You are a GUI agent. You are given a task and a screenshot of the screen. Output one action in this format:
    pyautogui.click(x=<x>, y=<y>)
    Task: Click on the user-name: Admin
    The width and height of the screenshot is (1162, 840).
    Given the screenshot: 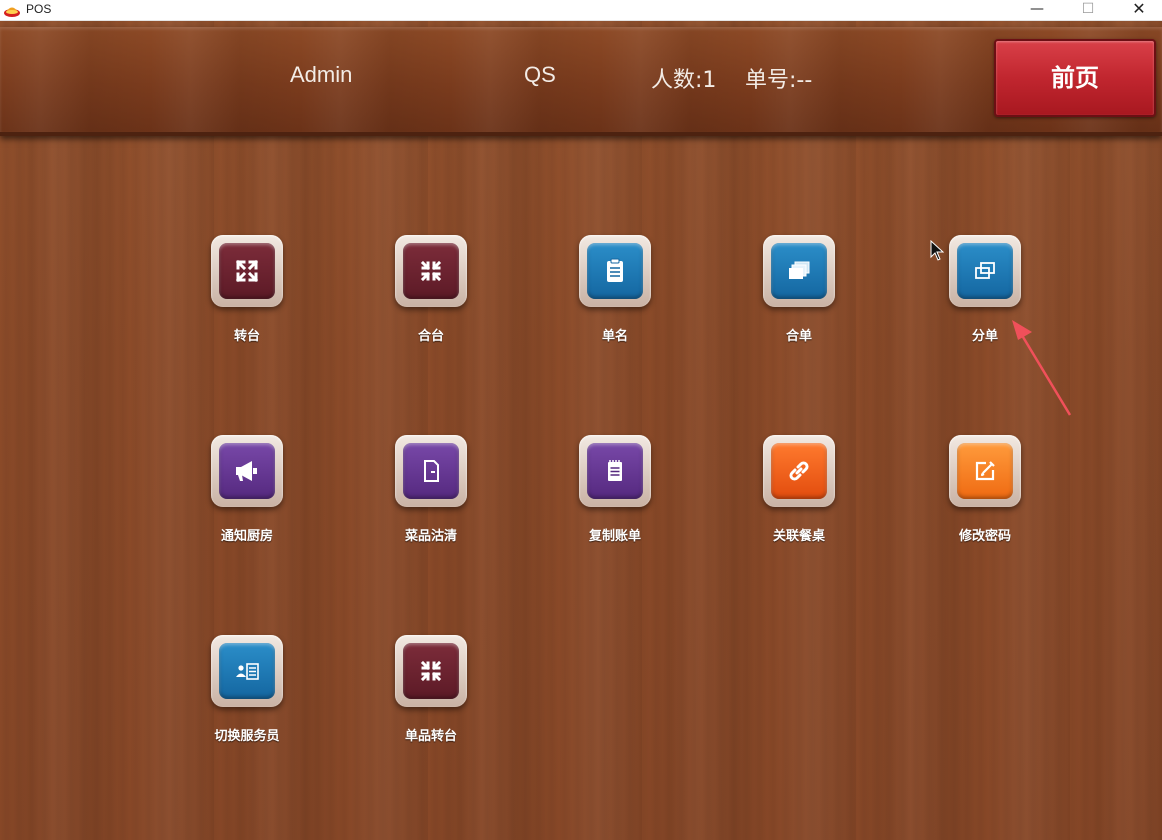 What is the action you would take?
    pyautogui.click(x=321, y=74)
    